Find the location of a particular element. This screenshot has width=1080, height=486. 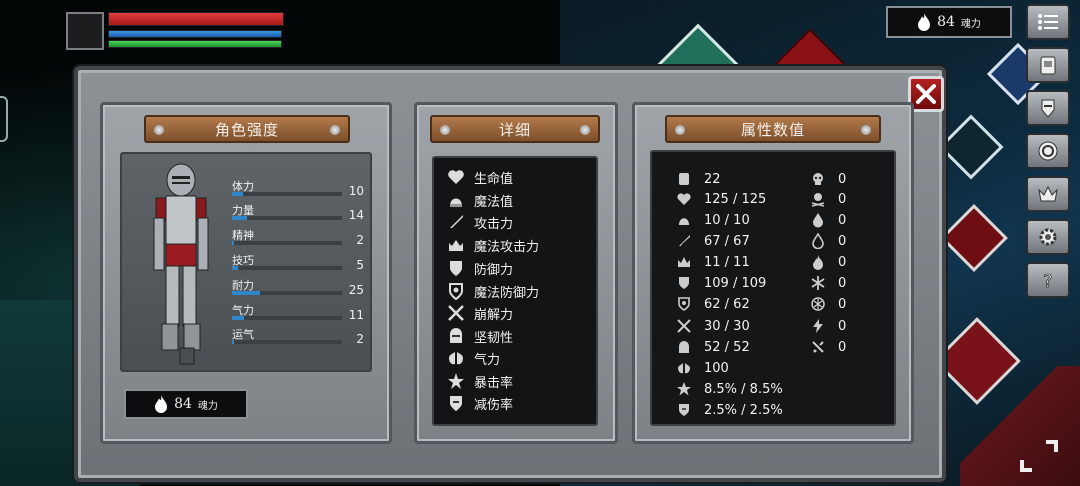

detail-row-health: 生命值 is located at coordinates (479, 177).